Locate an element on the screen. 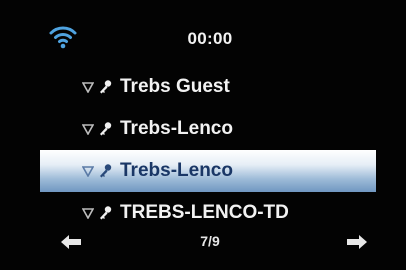 This screenshot has height=270, width=406. arrow-left-icon is located at coordinates (71, 242).